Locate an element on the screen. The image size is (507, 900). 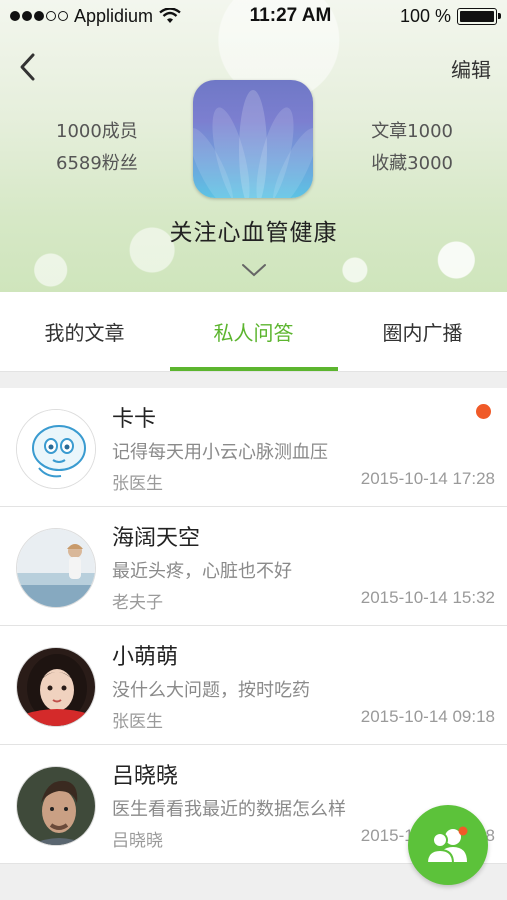
tab-bar: 我的文章 私人问答 圈内广播 is located at coordinates (253, 332).